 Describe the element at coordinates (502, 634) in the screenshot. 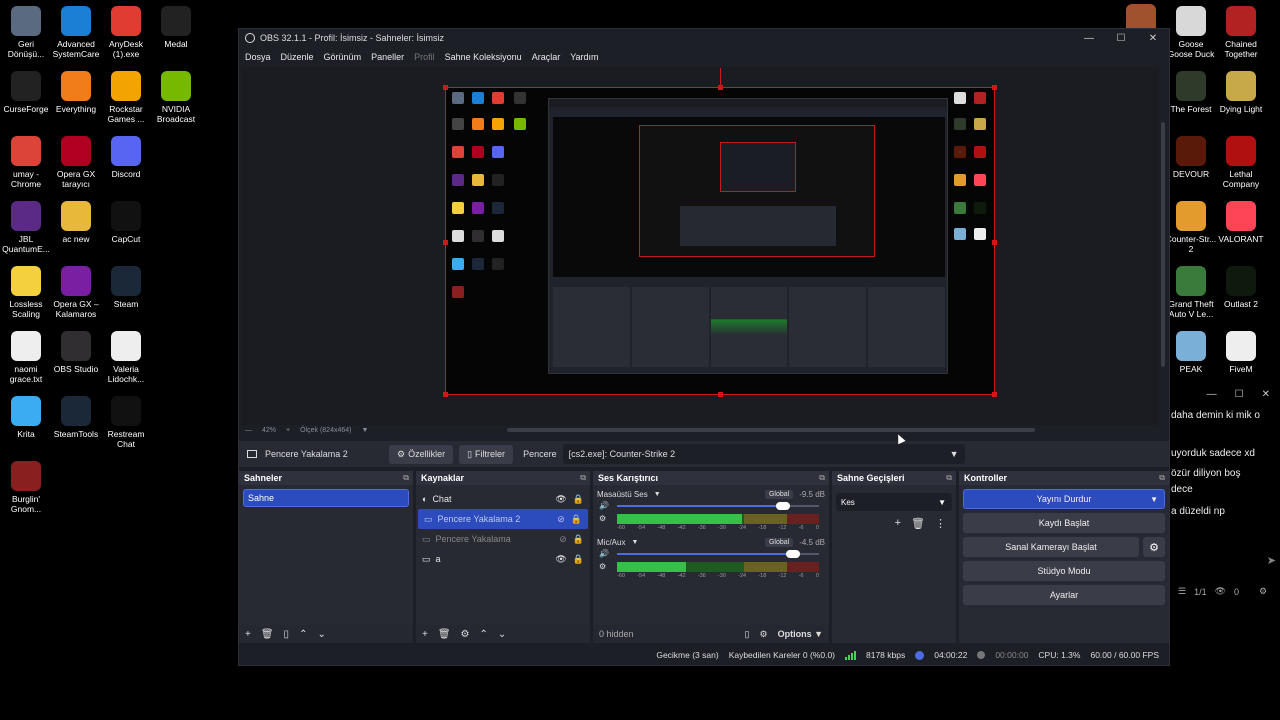

I see `move-down-icon: ⌄` at that location.